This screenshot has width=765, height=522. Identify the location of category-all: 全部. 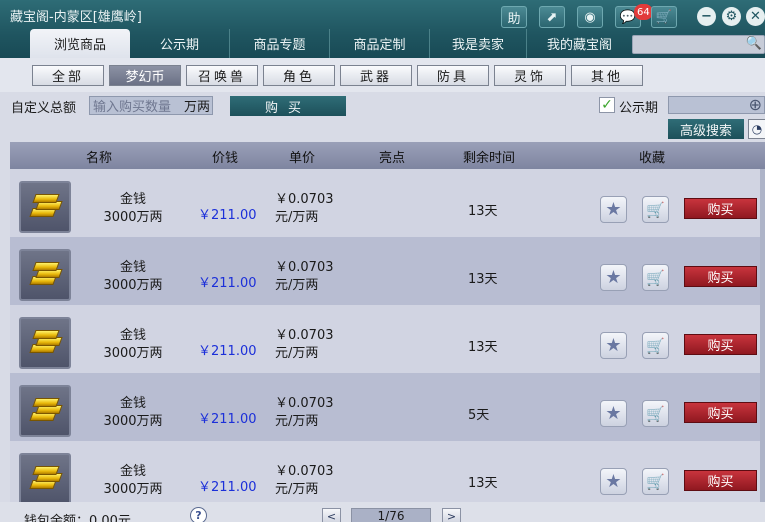
(68, 75).